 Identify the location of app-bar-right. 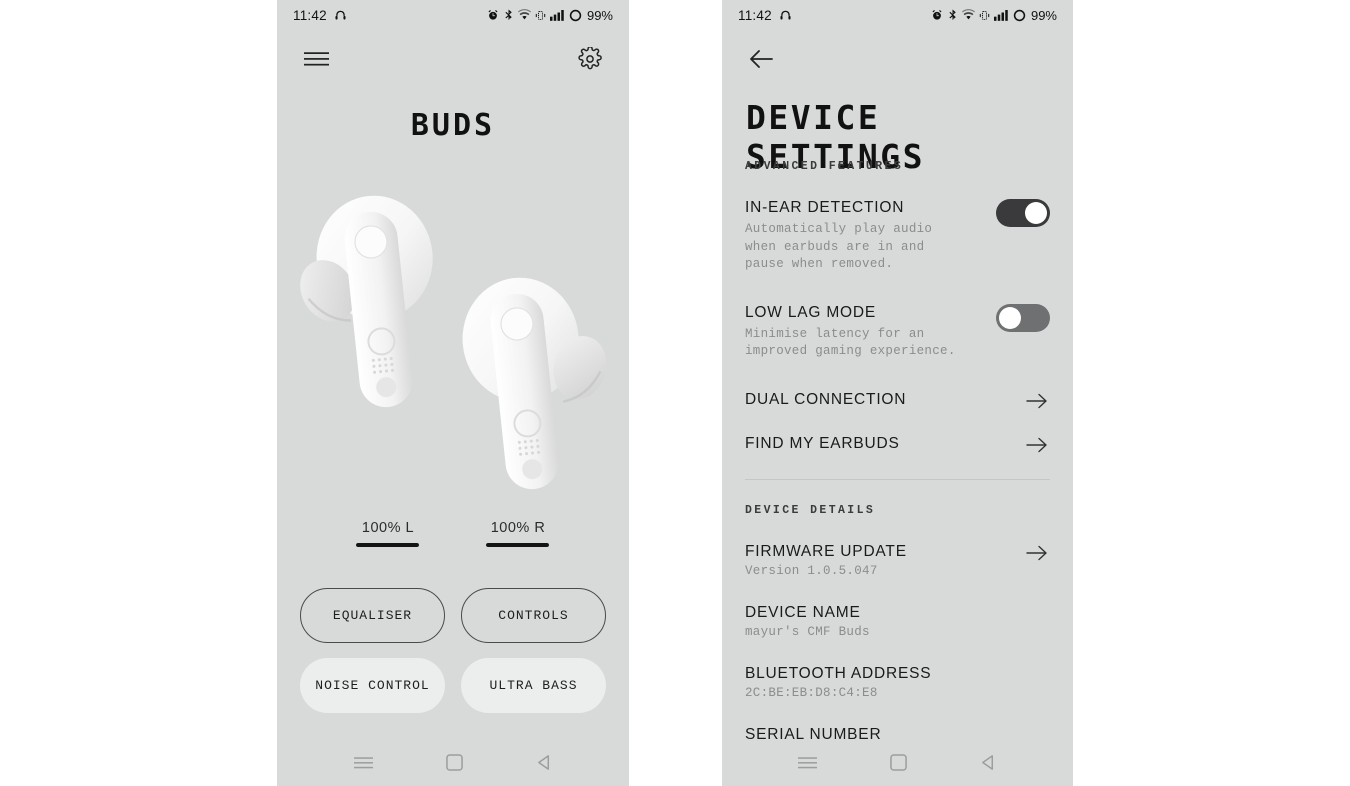
(897, 59).